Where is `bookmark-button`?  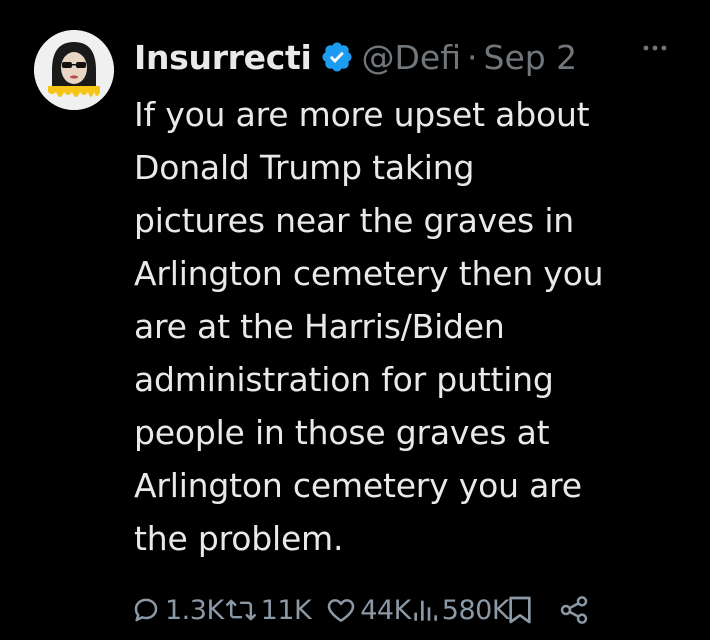 bookmark-button is located at coordinates (520, 610).